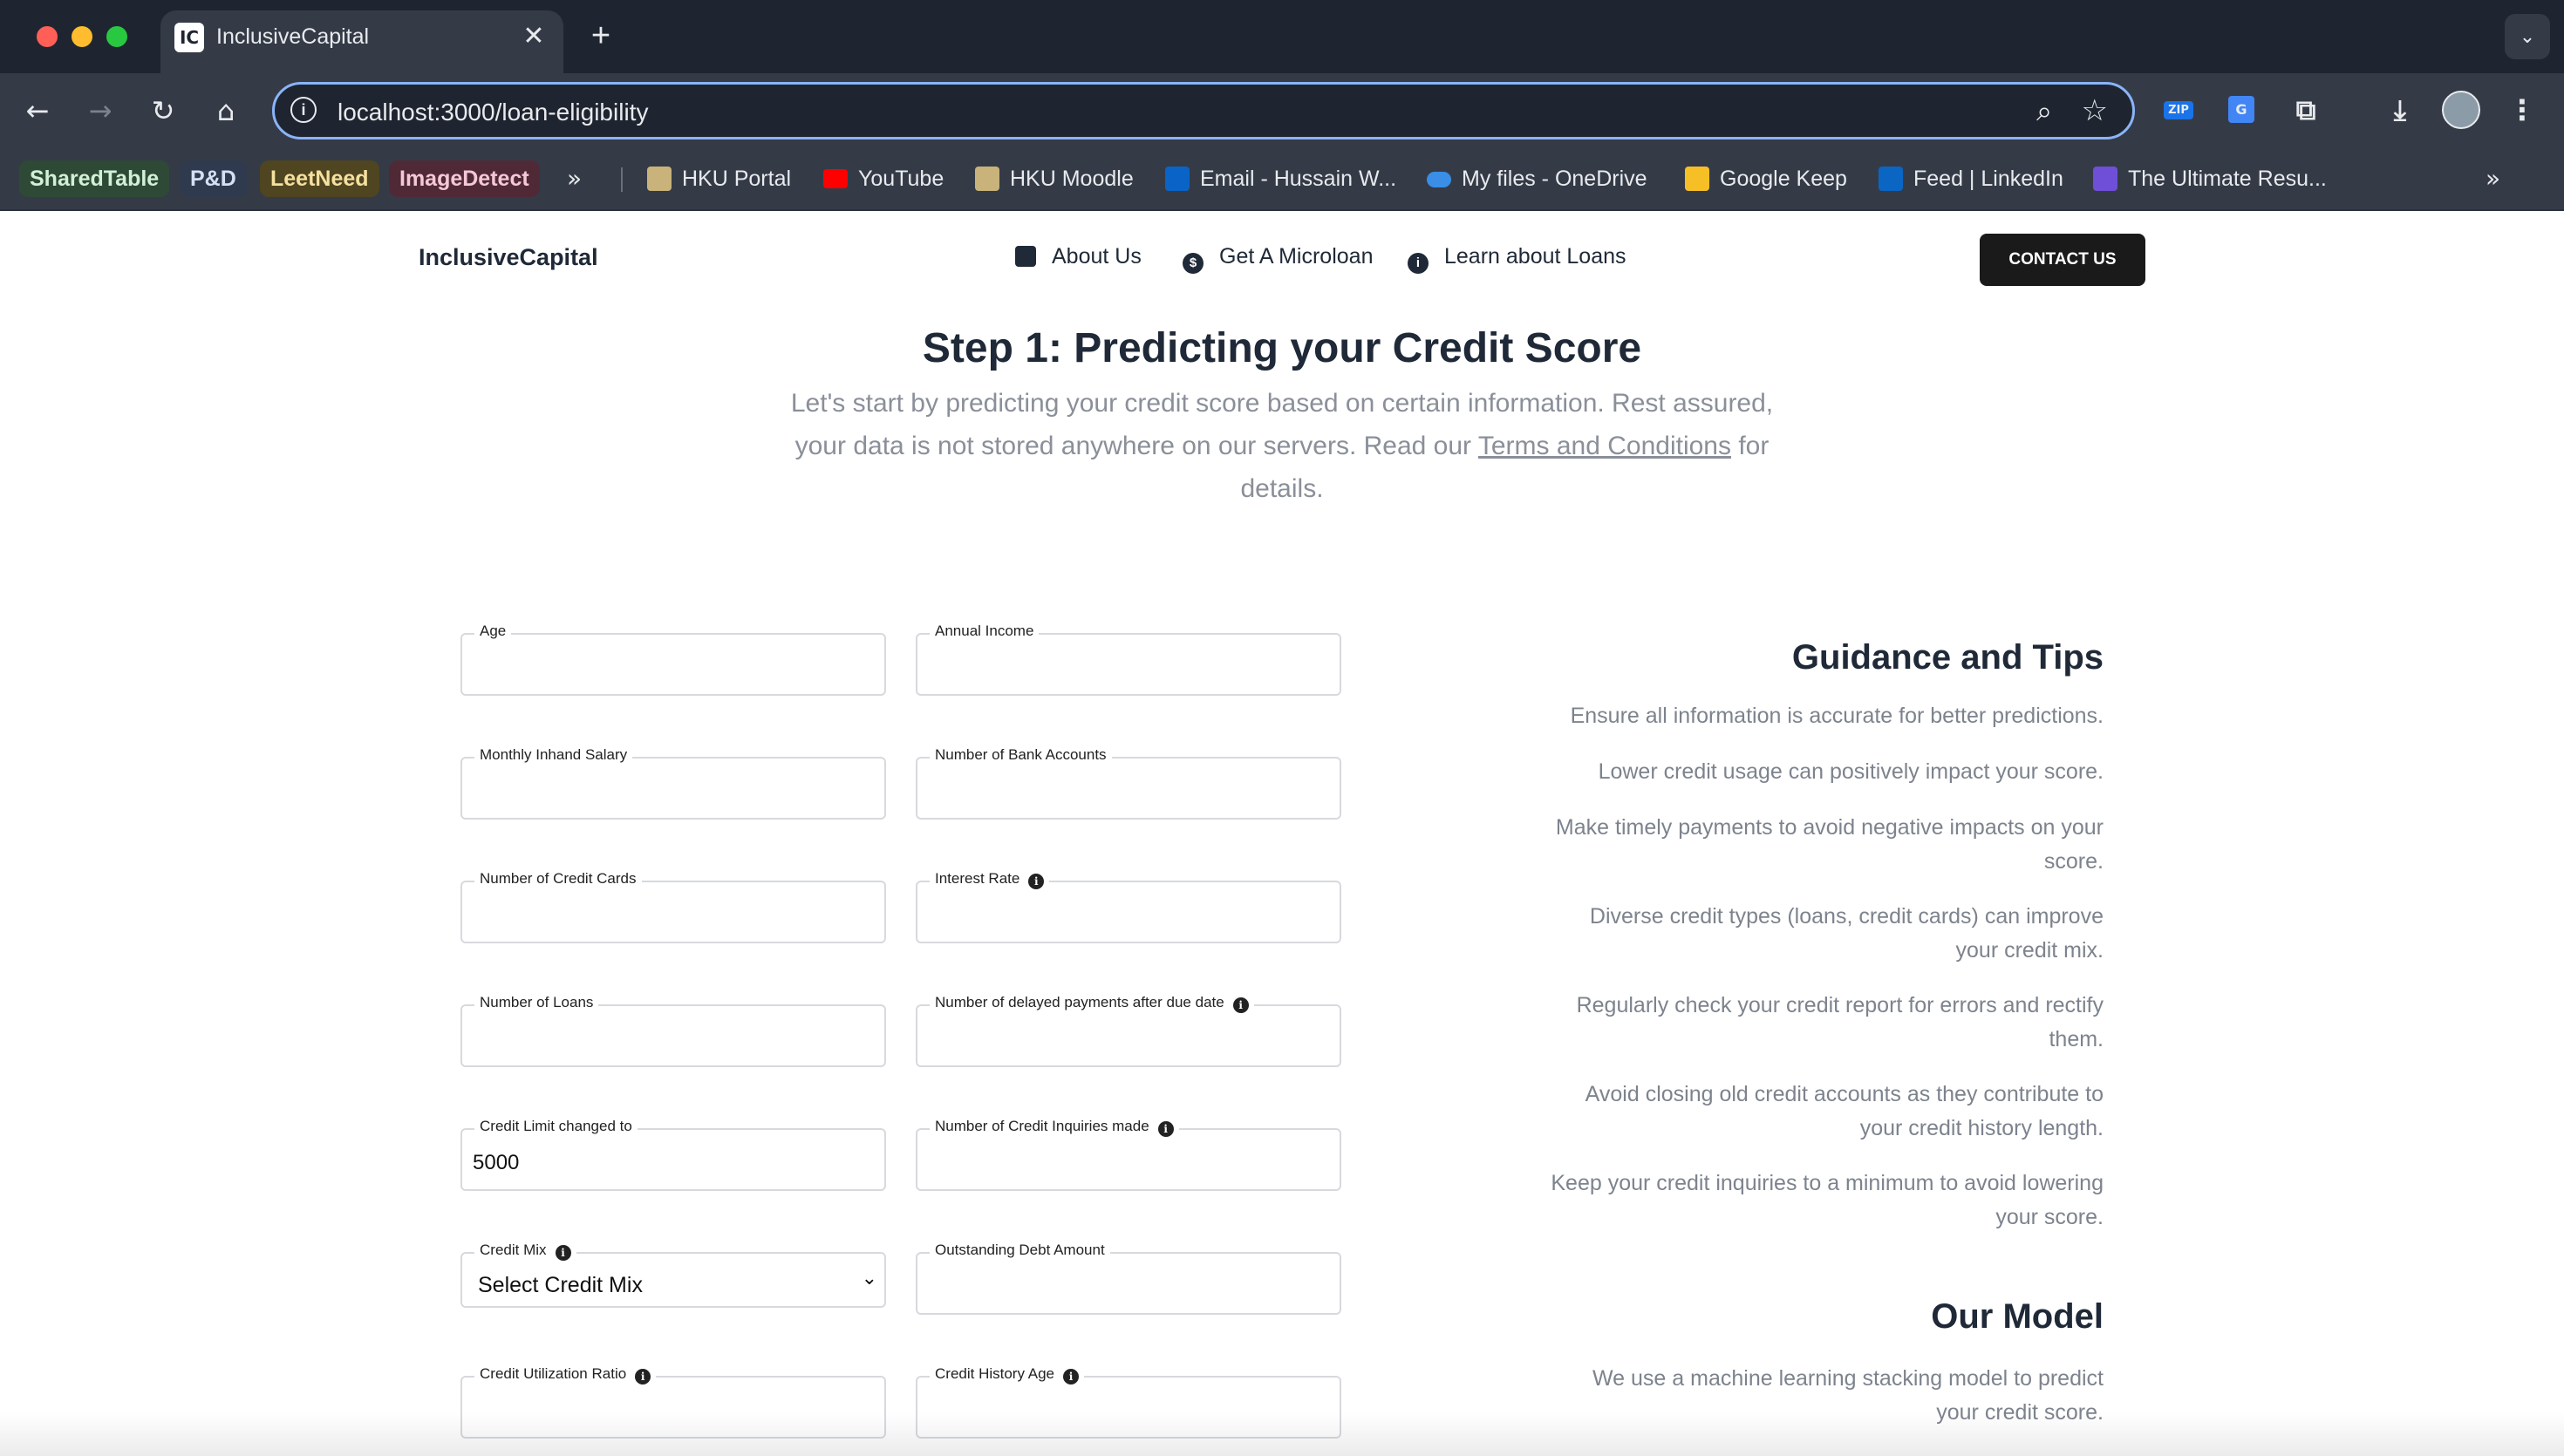  Describe the element at coordinates (2241, 110) in the screenshot. I see `translate-extension-icon: G` at that location.